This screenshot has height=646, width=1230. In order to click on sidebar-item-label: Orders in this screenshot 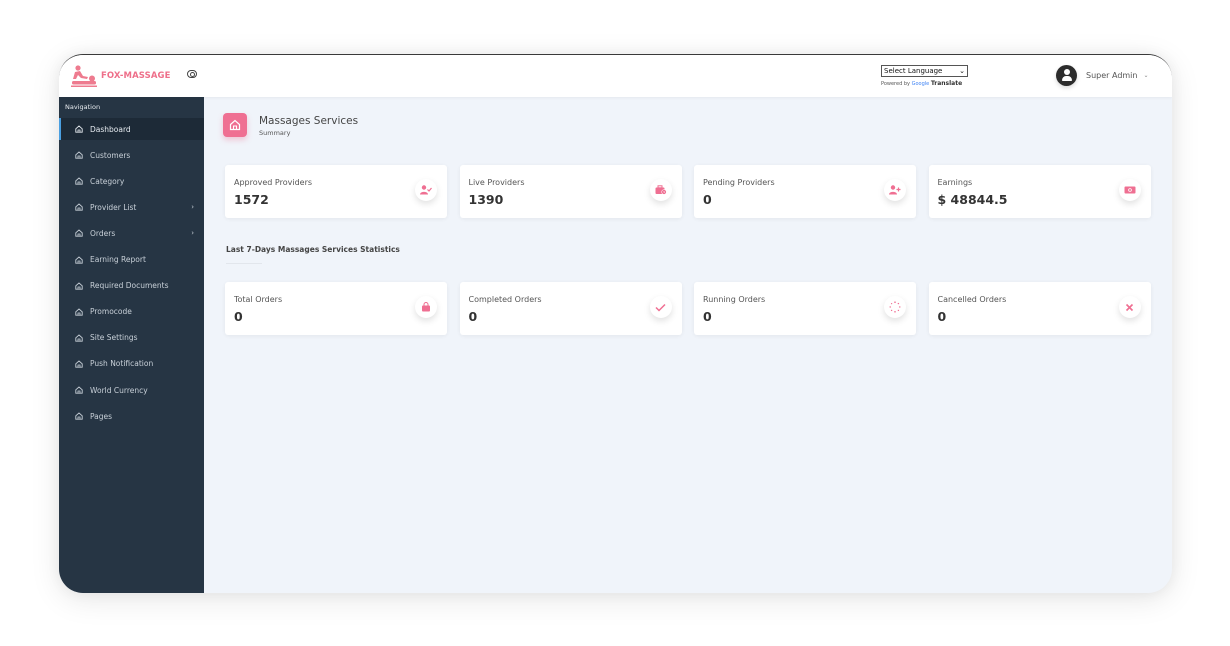, I will do `click(103, 233)`.